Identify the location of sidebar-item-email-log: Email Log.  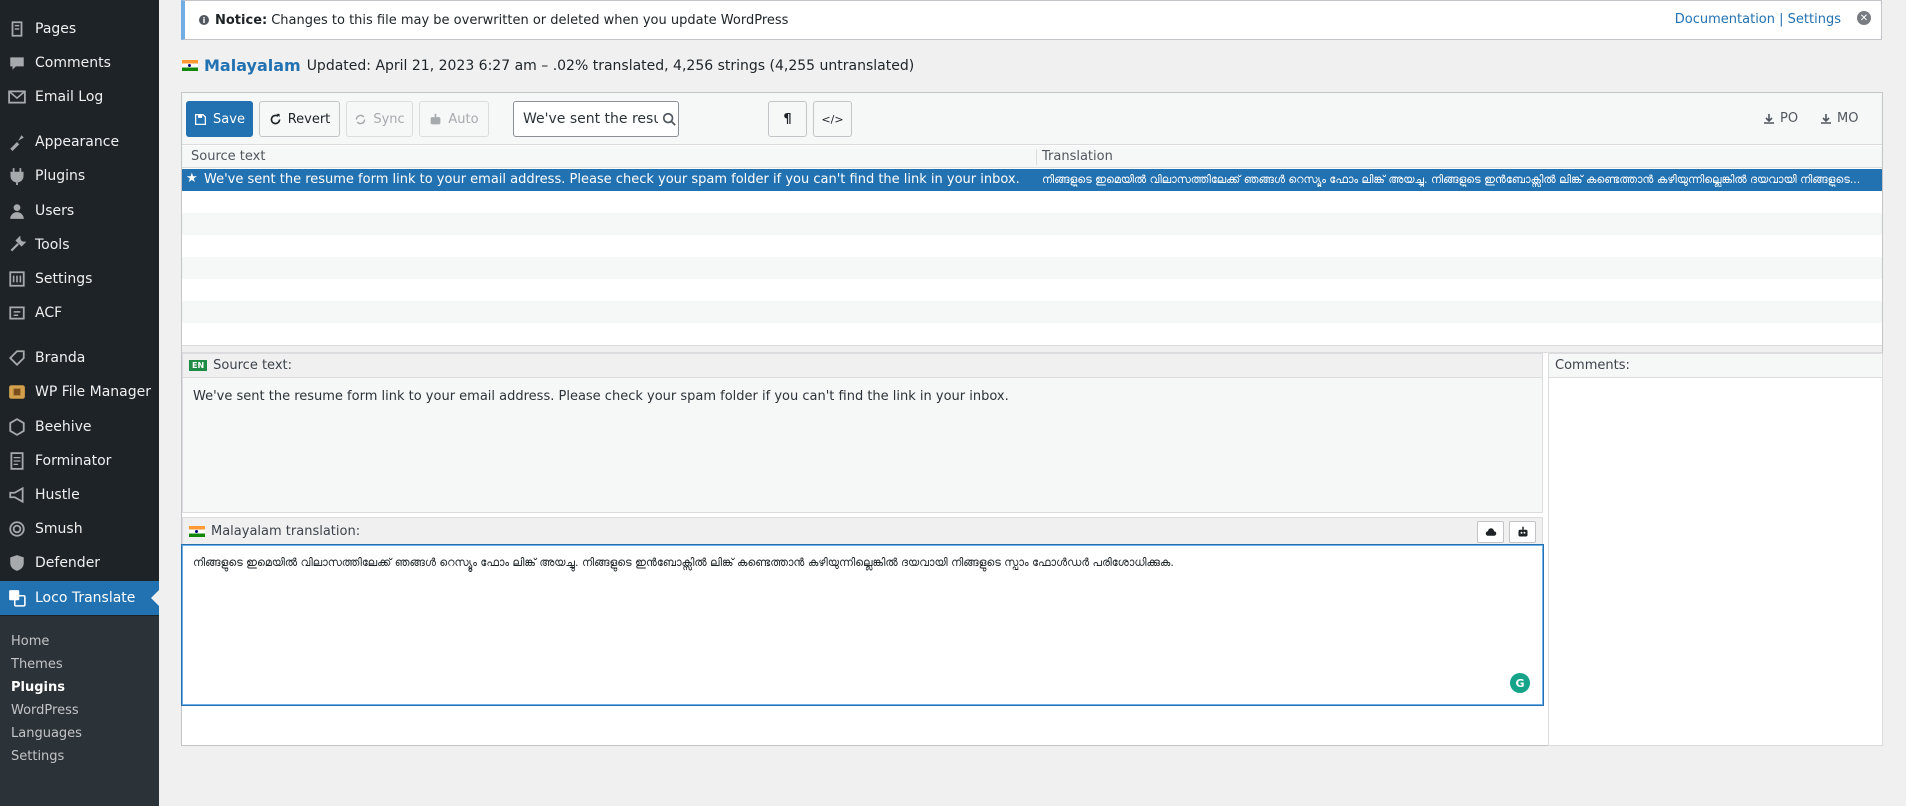
(79, 97).